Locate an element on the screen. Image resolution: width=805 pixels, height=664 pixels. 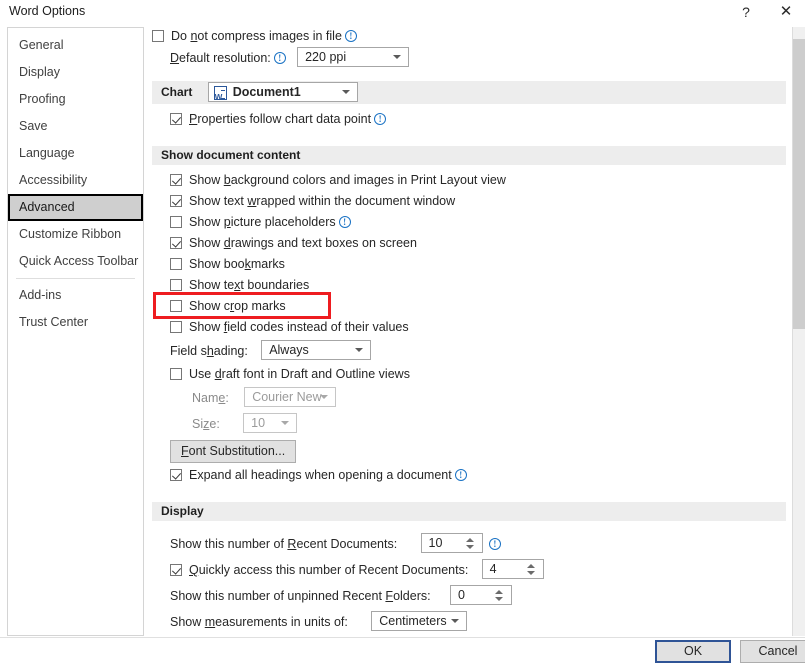
show-picture-placeholders-checkbox is located at coordinates (176, 222).